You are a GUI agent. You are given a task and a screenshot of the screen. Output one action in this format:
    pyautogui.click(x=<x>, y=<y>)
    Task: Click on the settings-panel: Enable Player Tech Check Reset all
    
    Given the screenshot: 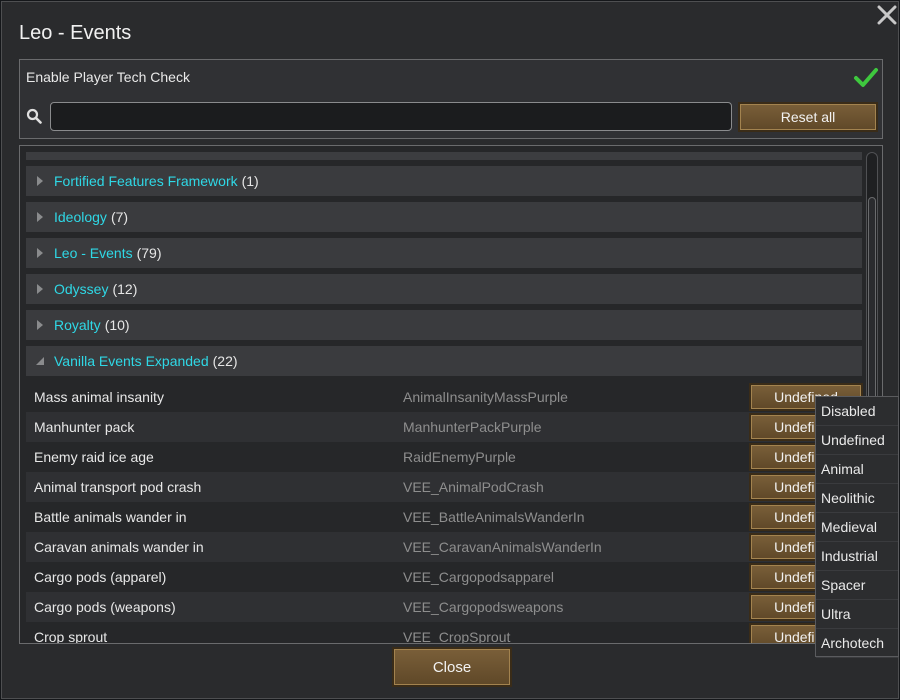 What is the action you would take?
    pyautogui.click(x=451, y=99)
    